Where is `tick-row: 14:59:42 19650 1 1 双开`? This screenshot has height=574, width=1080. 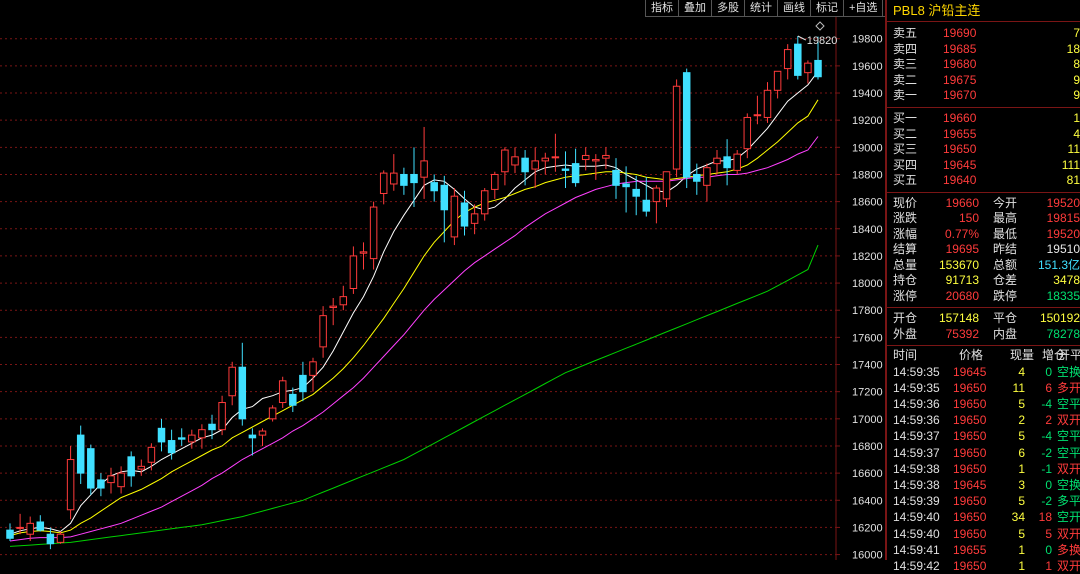 tick-row: 14:59:42 19650 1 1 双开 is located at coordinates (983, 566).